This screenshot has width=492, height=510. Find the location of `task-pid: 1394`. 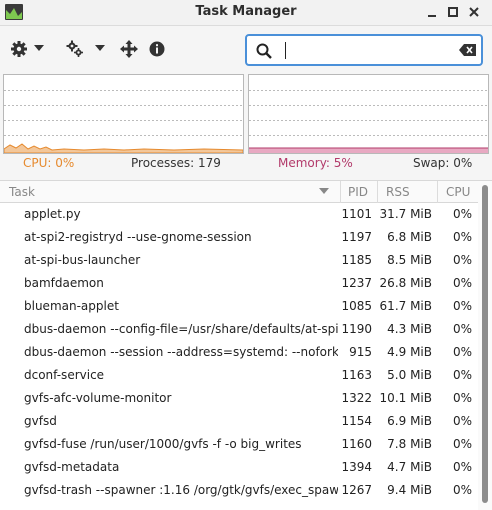

task-pid: 1394 is located at coordinates (356, 467).